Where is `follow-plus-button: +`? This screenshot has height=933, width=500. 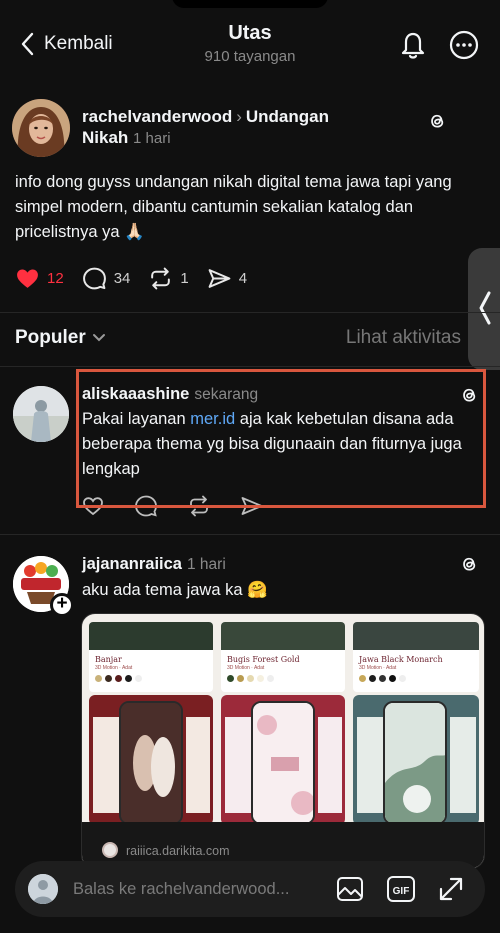 follow-plus-button: + is located at coordinates (62, 605).